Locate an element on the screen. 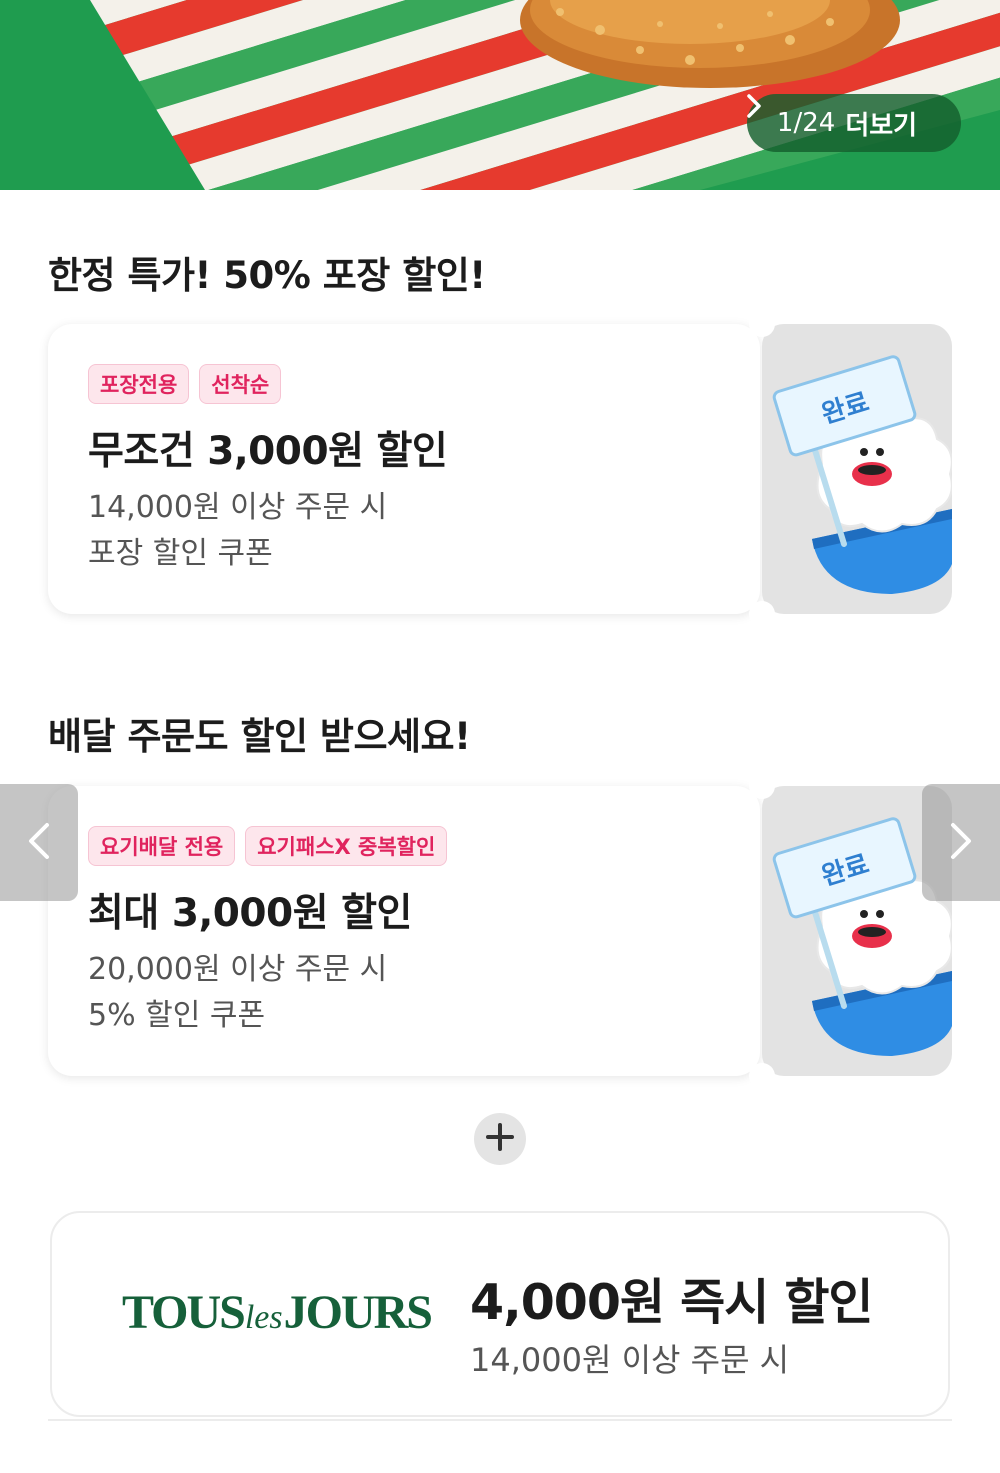 This screenshot has width=1000, height=1473. mascot-complete-icon: 완료 is located at coordinates (862, 474).